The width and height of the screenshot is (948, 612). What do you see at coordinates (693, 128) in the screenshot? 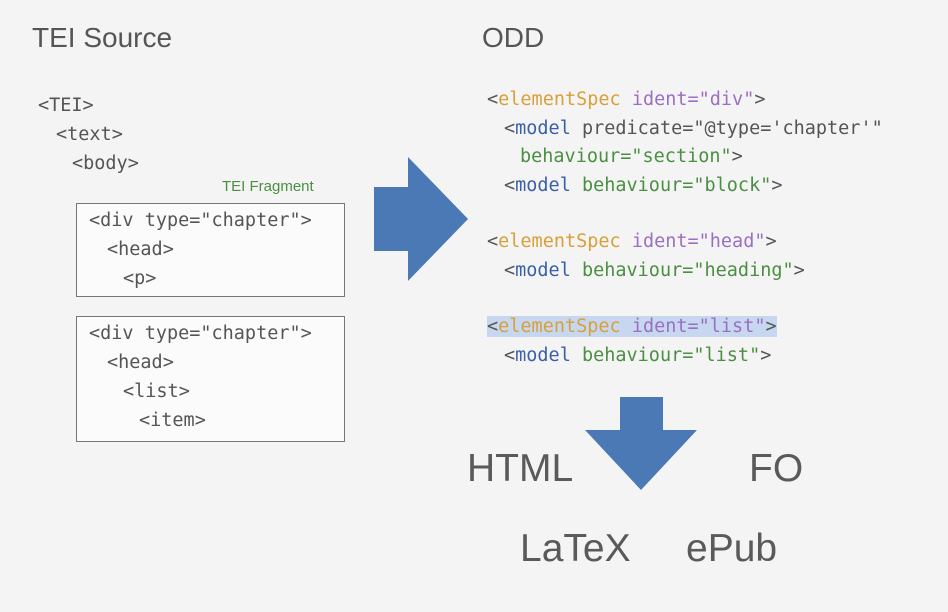
I see `odd-model-div-section: <model predicate="@type='chapter'"` at bounding box center [693, 128].